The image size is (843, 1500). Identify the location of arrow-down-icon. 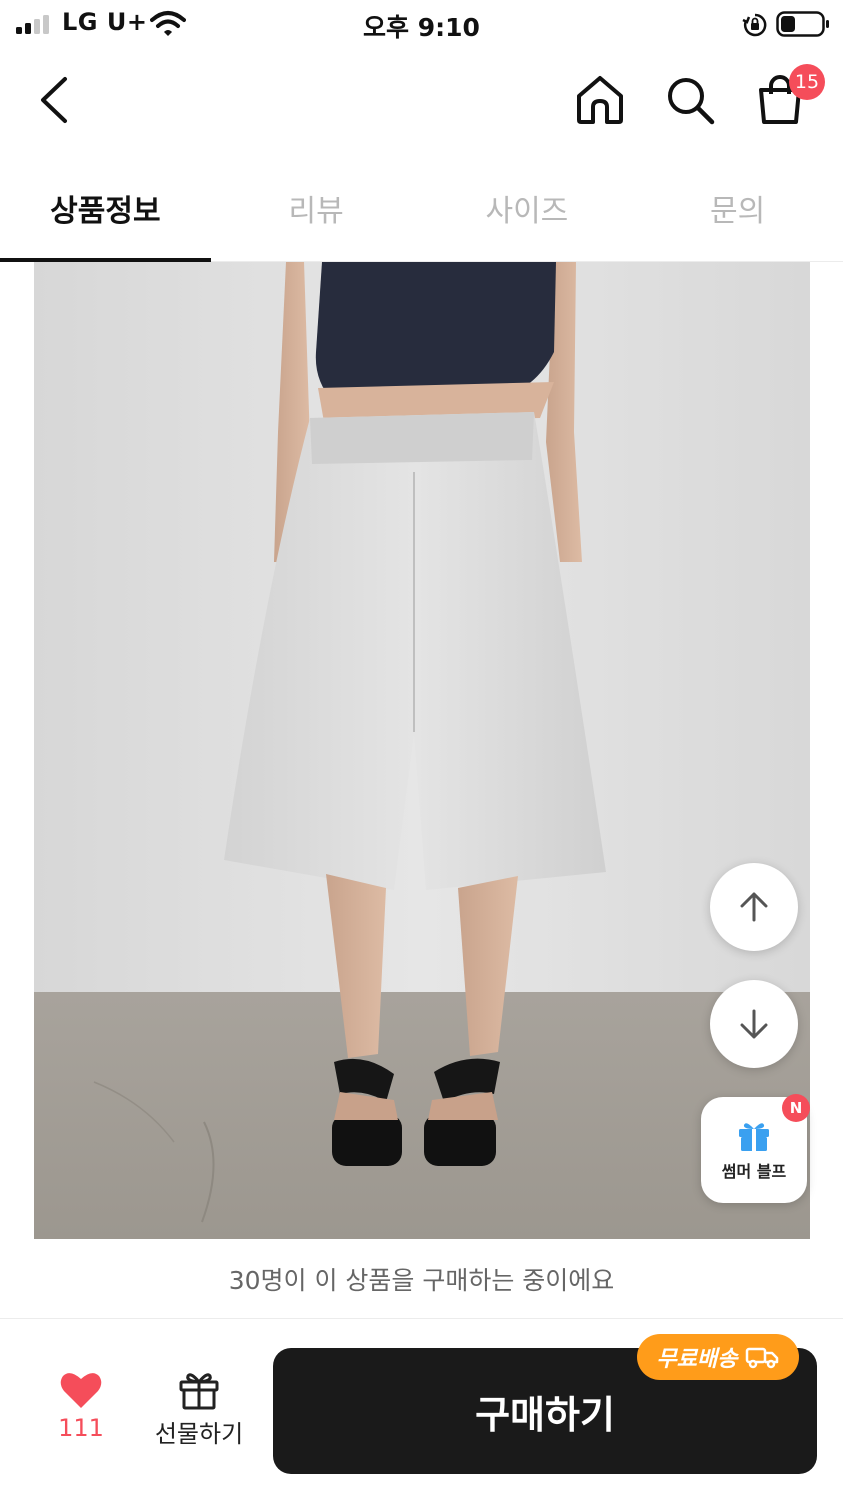
(754, 1024).